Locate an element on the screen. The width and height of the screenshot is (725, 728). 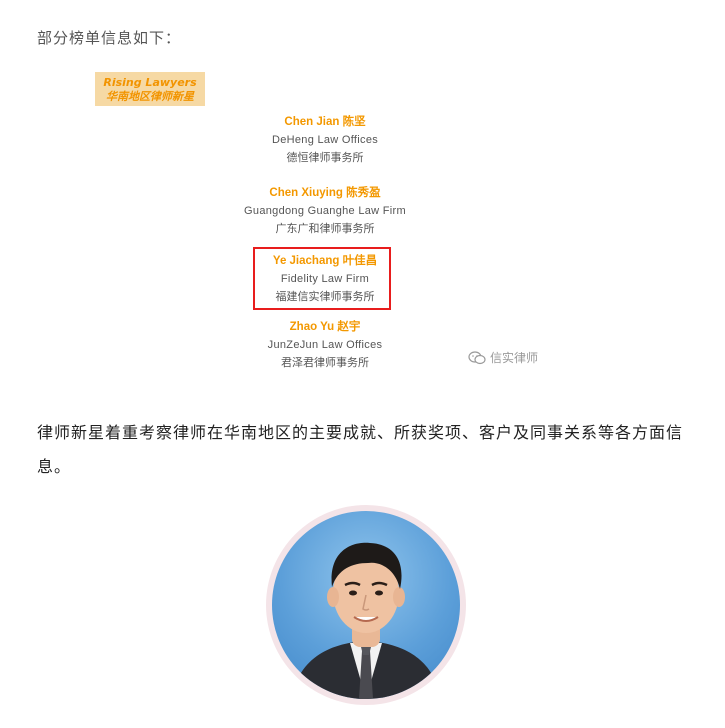
firm-name-en: Guangdong Guanghe Law Firm is located at coordinates (325, 211).